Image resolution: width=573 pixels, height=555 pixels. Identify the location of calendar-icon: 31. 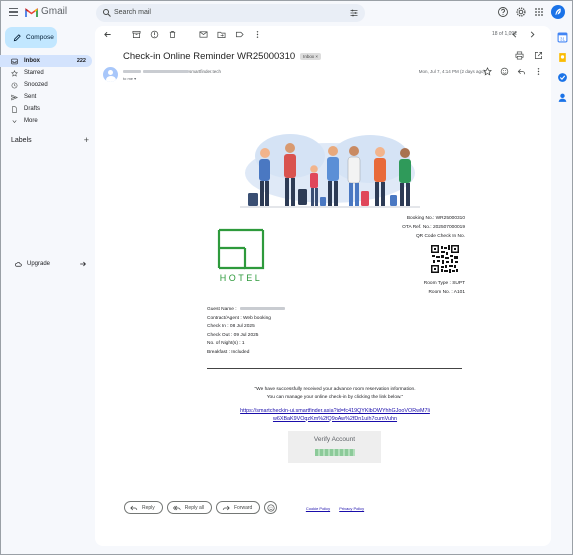
(562, 37).